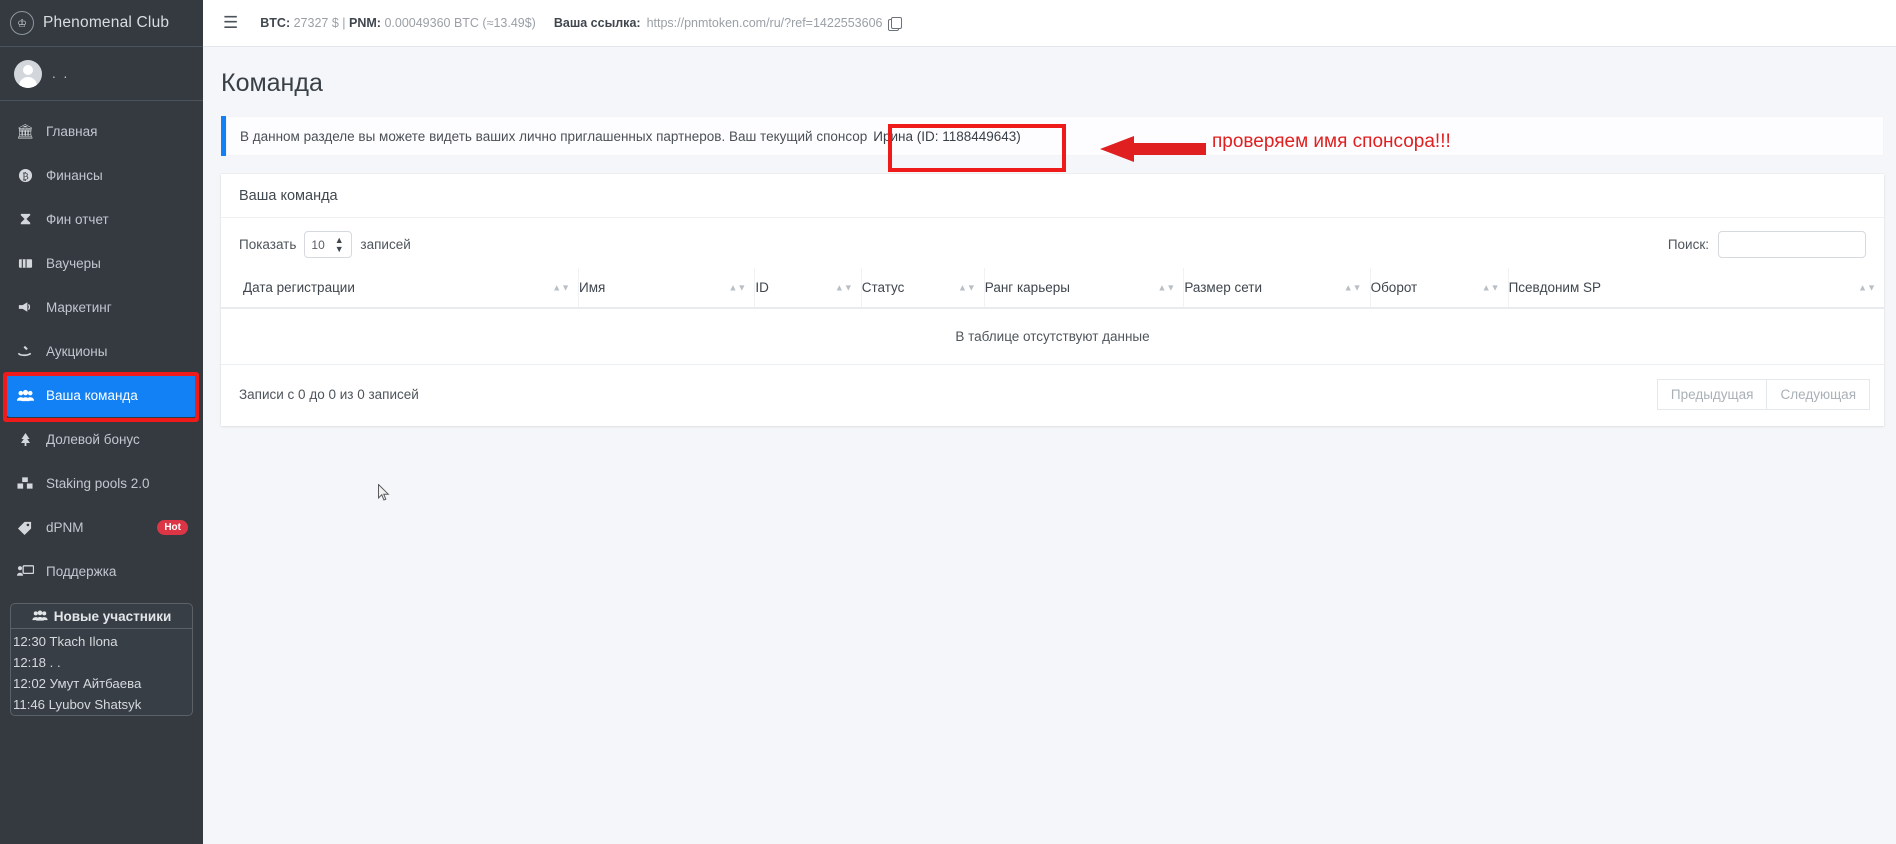 The image size is (1896, 844). What do you see at coordinates (895, 23) in the screenshot?
I see `copy-icon` at bounding box center [895, 23].